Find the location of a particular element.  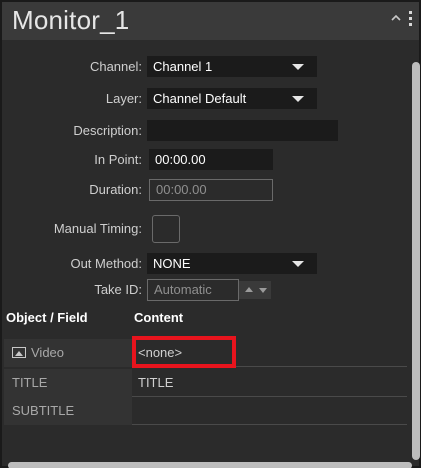

in-point-value: 00:00.00 is located at coordinates (180, 159).